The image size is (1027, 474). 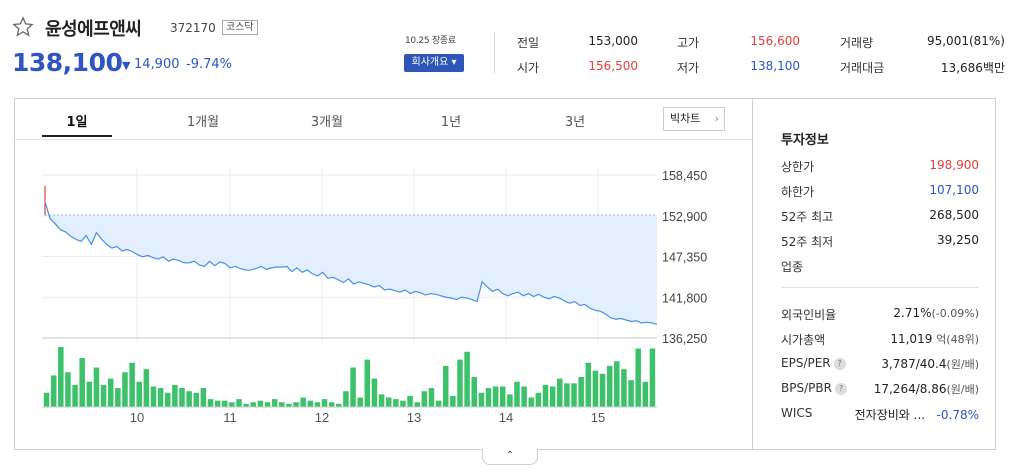 I want to click on bps-pbr-value: 17,264/8.86(원/배), so click(x=926, y=389).